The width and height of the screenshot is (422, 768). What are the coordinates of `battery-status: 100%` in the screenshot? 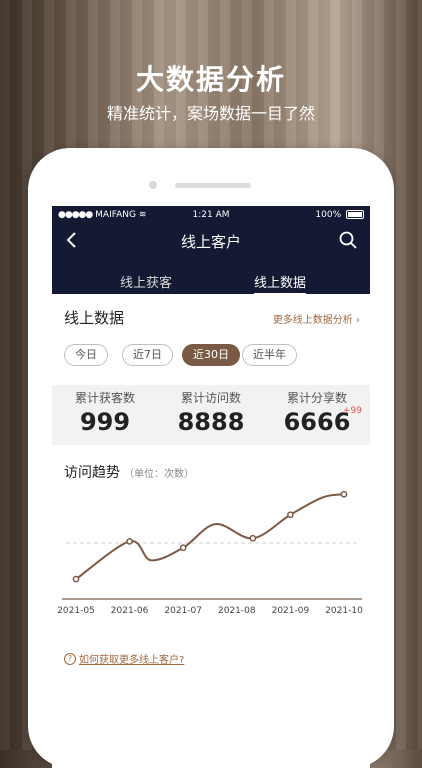 It's located at (339, 215).